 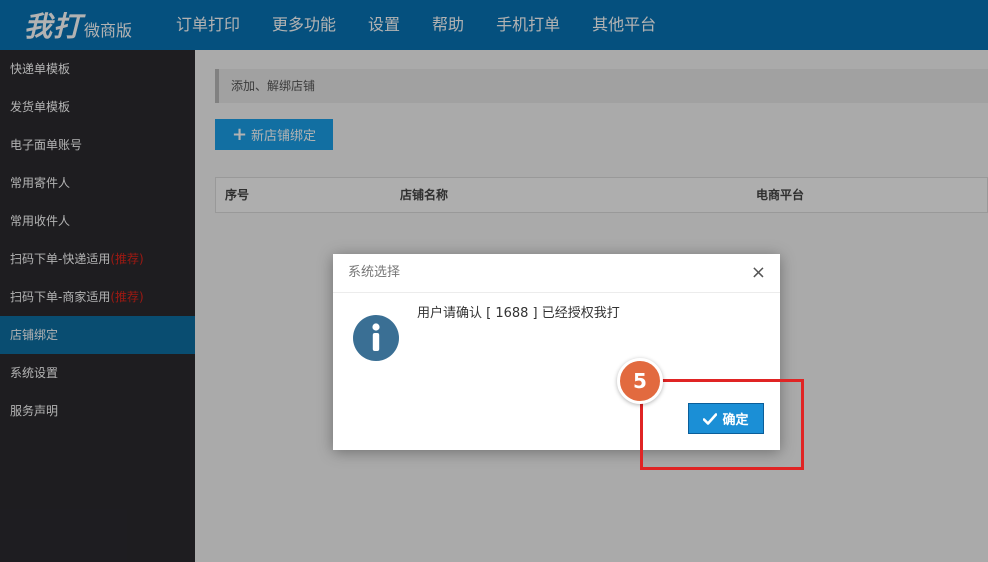 I want to click on annotation-highlight-box, so click(x=722, y=424).